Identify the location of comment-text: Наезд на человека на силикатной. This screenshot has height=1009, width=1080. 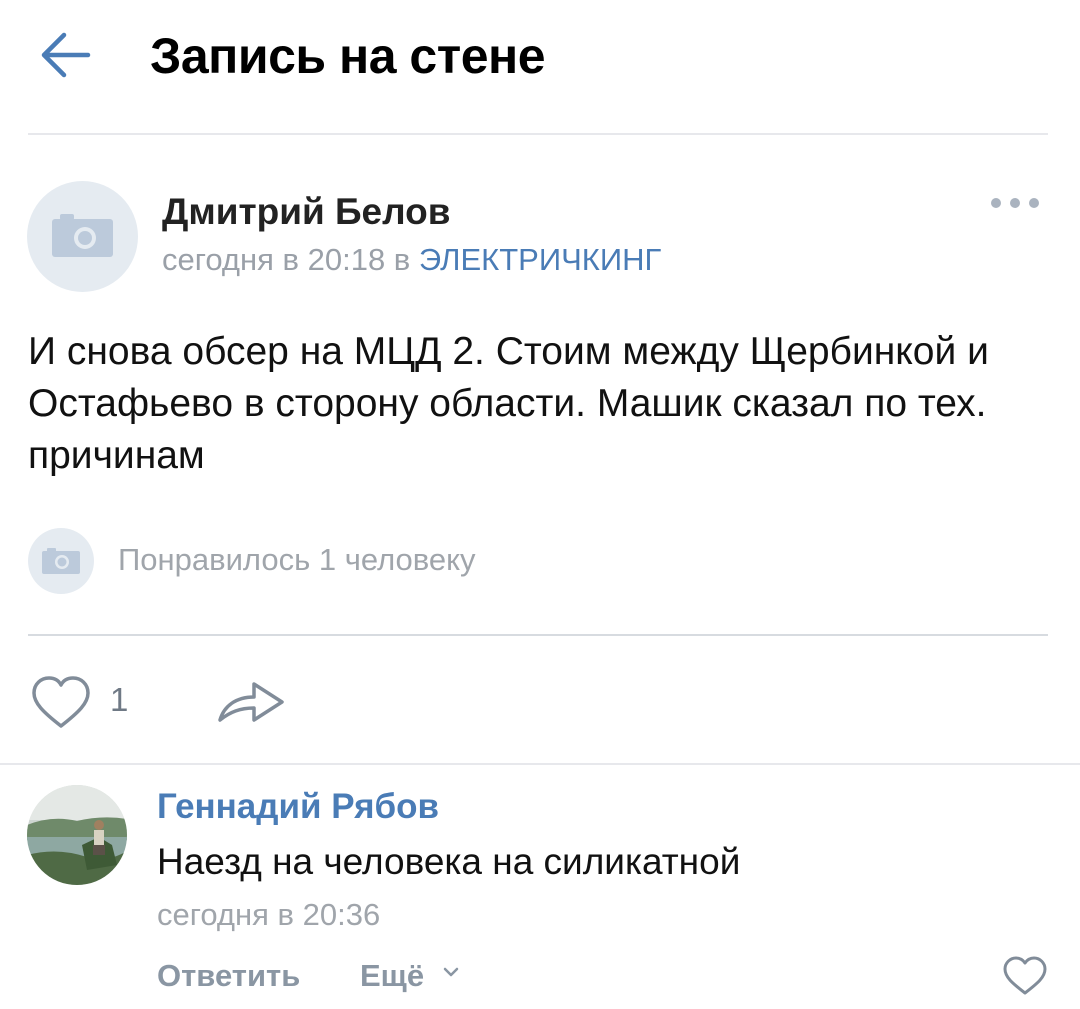
(449, 861).